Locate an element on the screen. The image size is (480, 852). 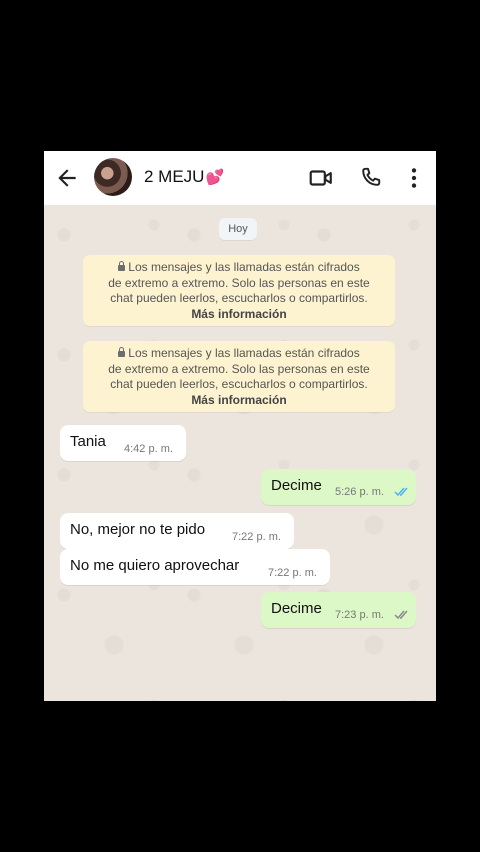
more-options-icon is located at coordinates (414, 178).